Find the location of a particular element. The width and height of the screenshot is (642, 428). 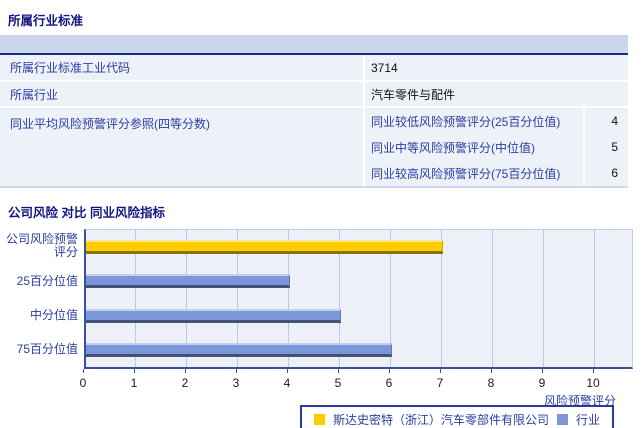

peer-score-row-high: 同业较高风险预警评分(75百分位值) 6 is located at coordinates (496, 173).